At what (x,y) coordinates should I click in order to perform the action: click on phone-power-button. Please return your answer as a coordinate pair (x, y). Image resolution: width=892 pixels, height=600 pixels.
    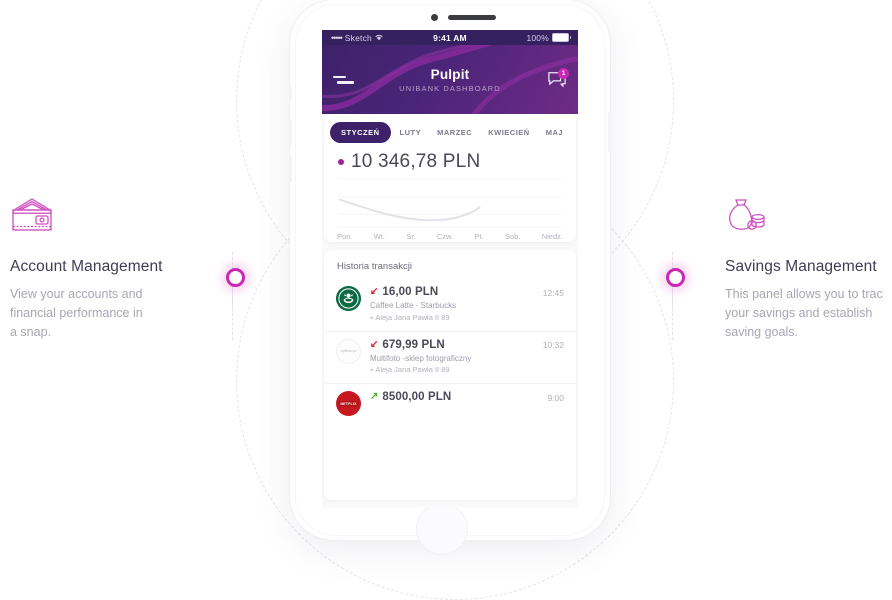
    Looking at the image, I should click on (609, 132).